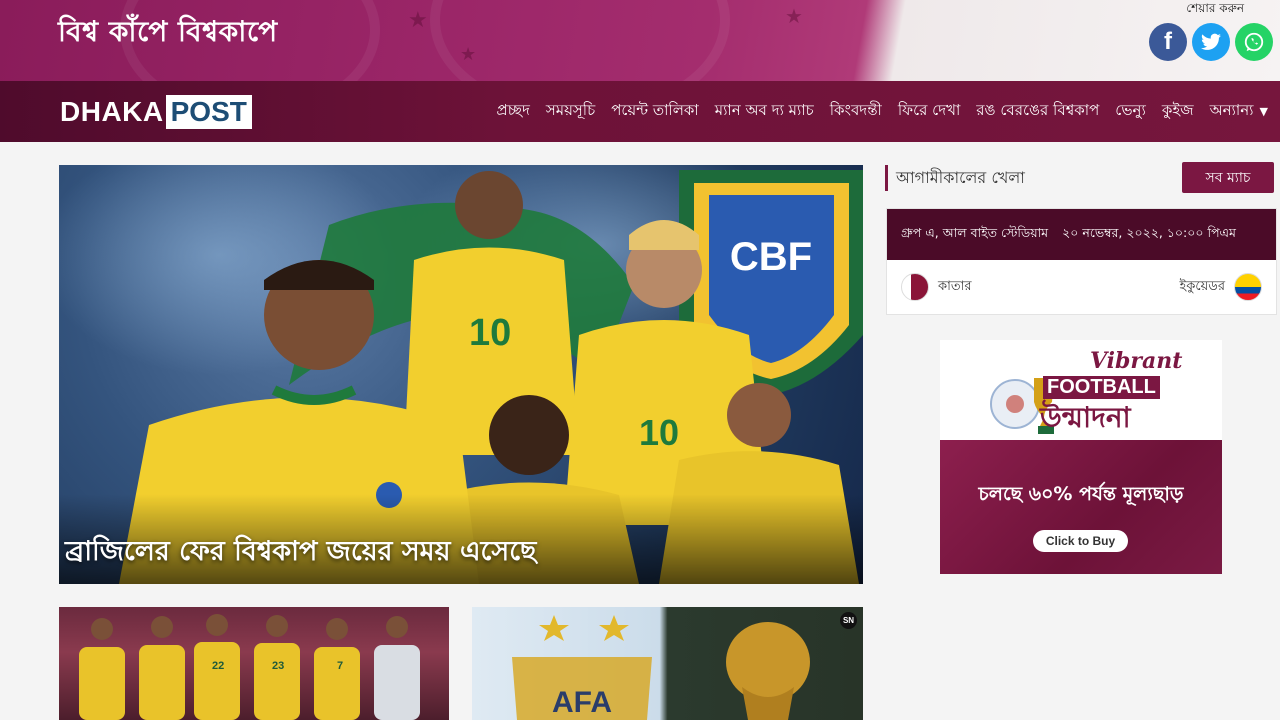 This screenshot has width=1280, height=720. I want to click on whatsapp-share-button, so click(1254, 42).